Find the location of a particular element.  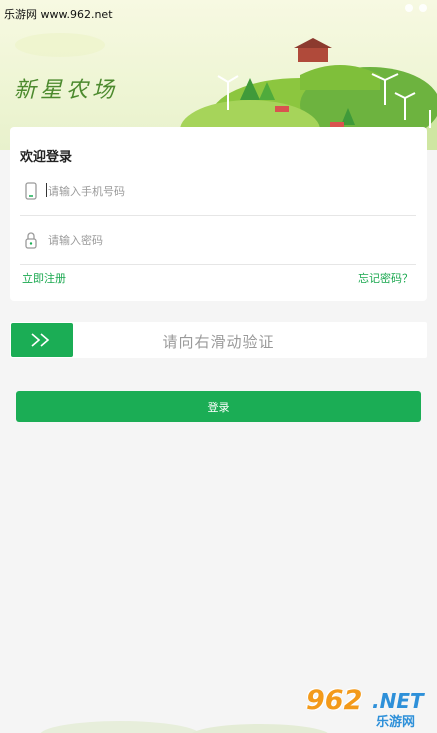

lock-icon is located at coordinates (31, 240).